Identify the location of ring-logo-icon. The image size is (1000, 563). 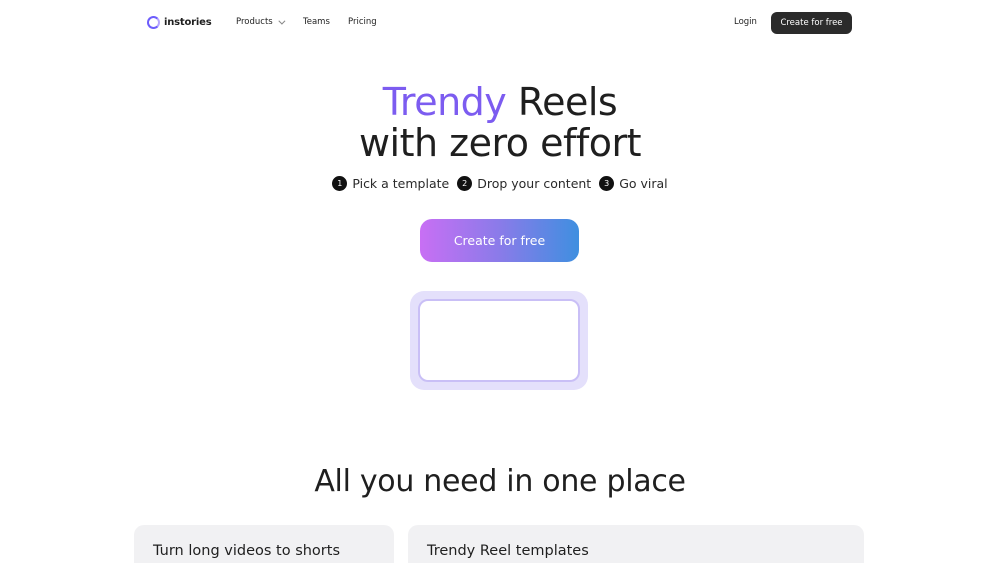
(153, 22).